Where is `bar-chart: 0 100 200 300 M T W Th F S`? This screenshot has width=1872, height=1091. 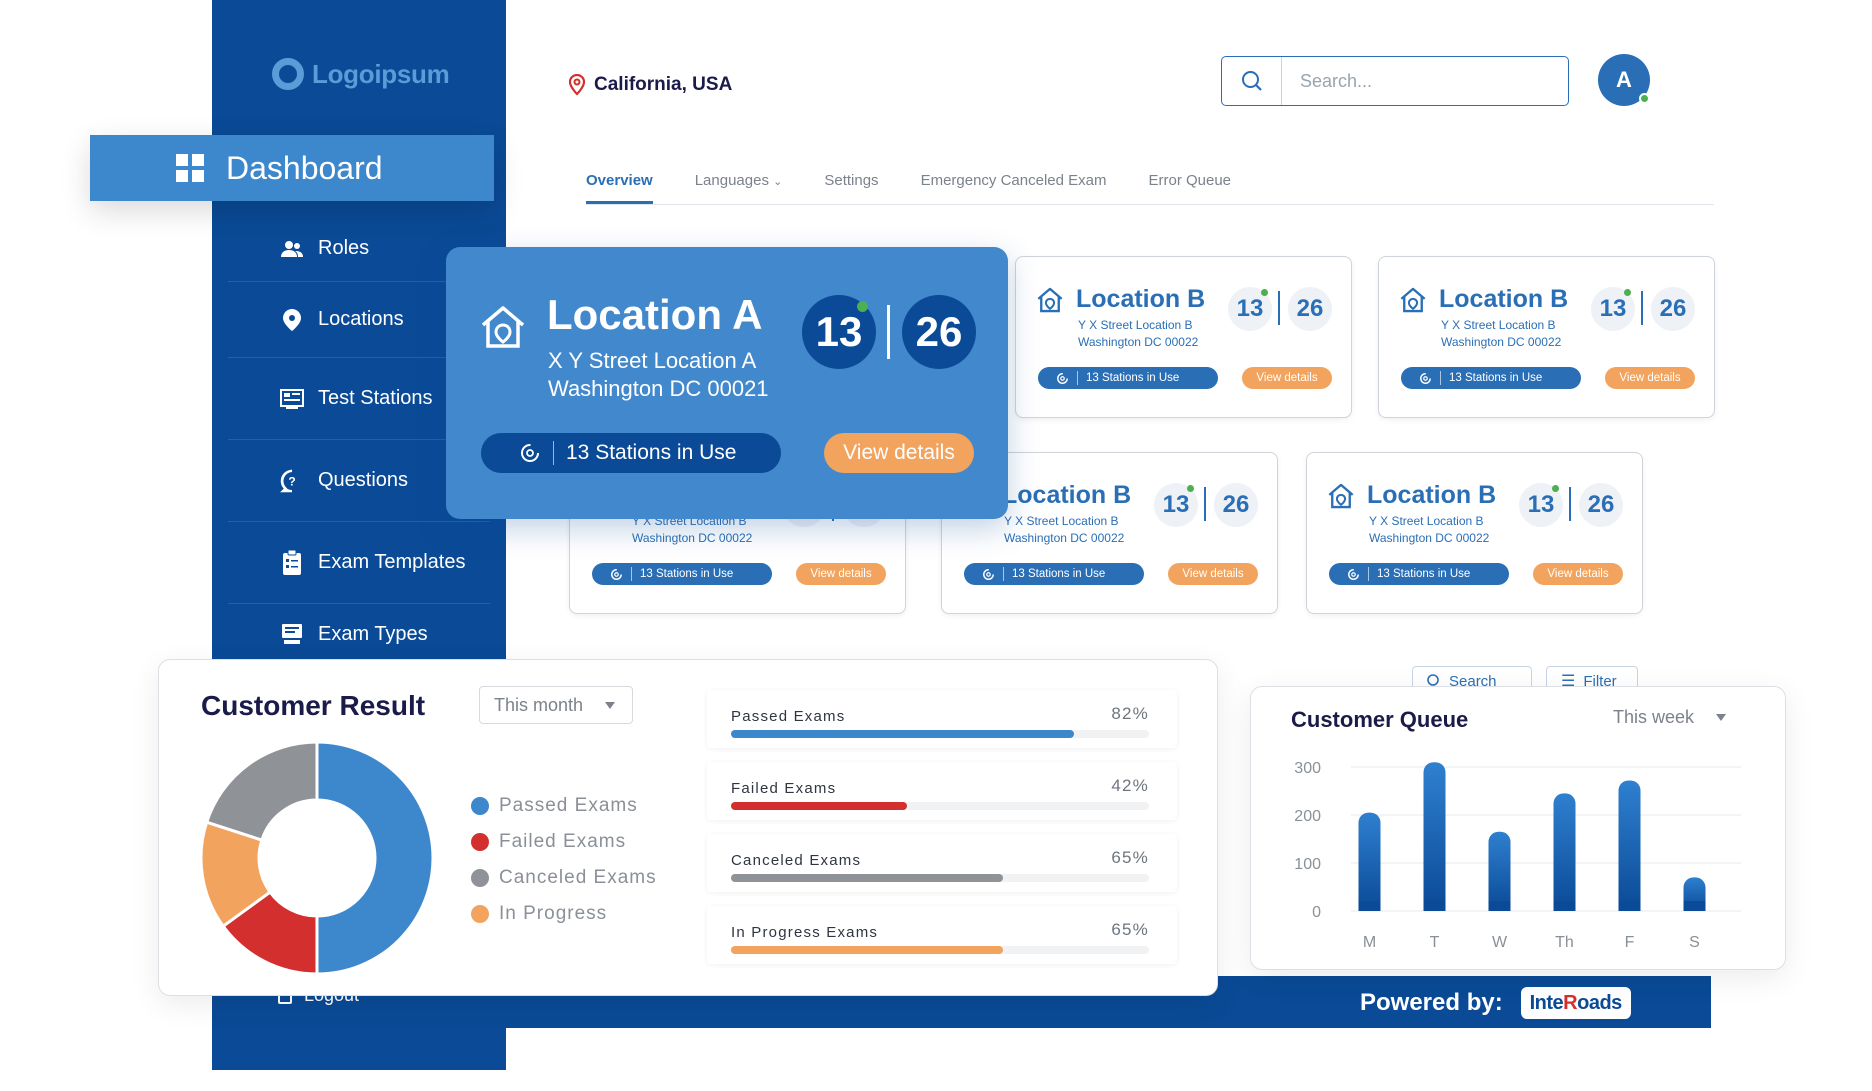 bar-chart: 0 100 200 300 M T W Th F S is located at coordinates (1517, 855).